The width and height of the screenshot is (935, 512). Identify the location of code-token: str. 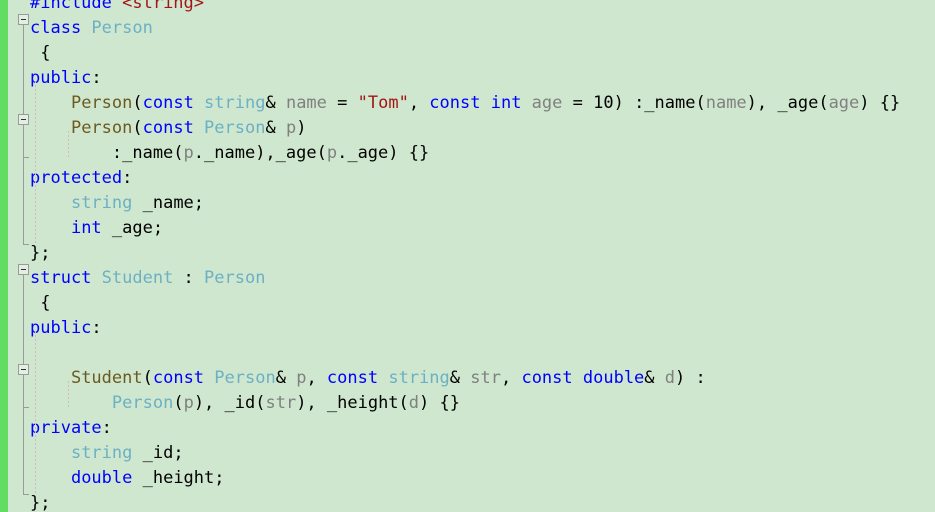
(485, 378).